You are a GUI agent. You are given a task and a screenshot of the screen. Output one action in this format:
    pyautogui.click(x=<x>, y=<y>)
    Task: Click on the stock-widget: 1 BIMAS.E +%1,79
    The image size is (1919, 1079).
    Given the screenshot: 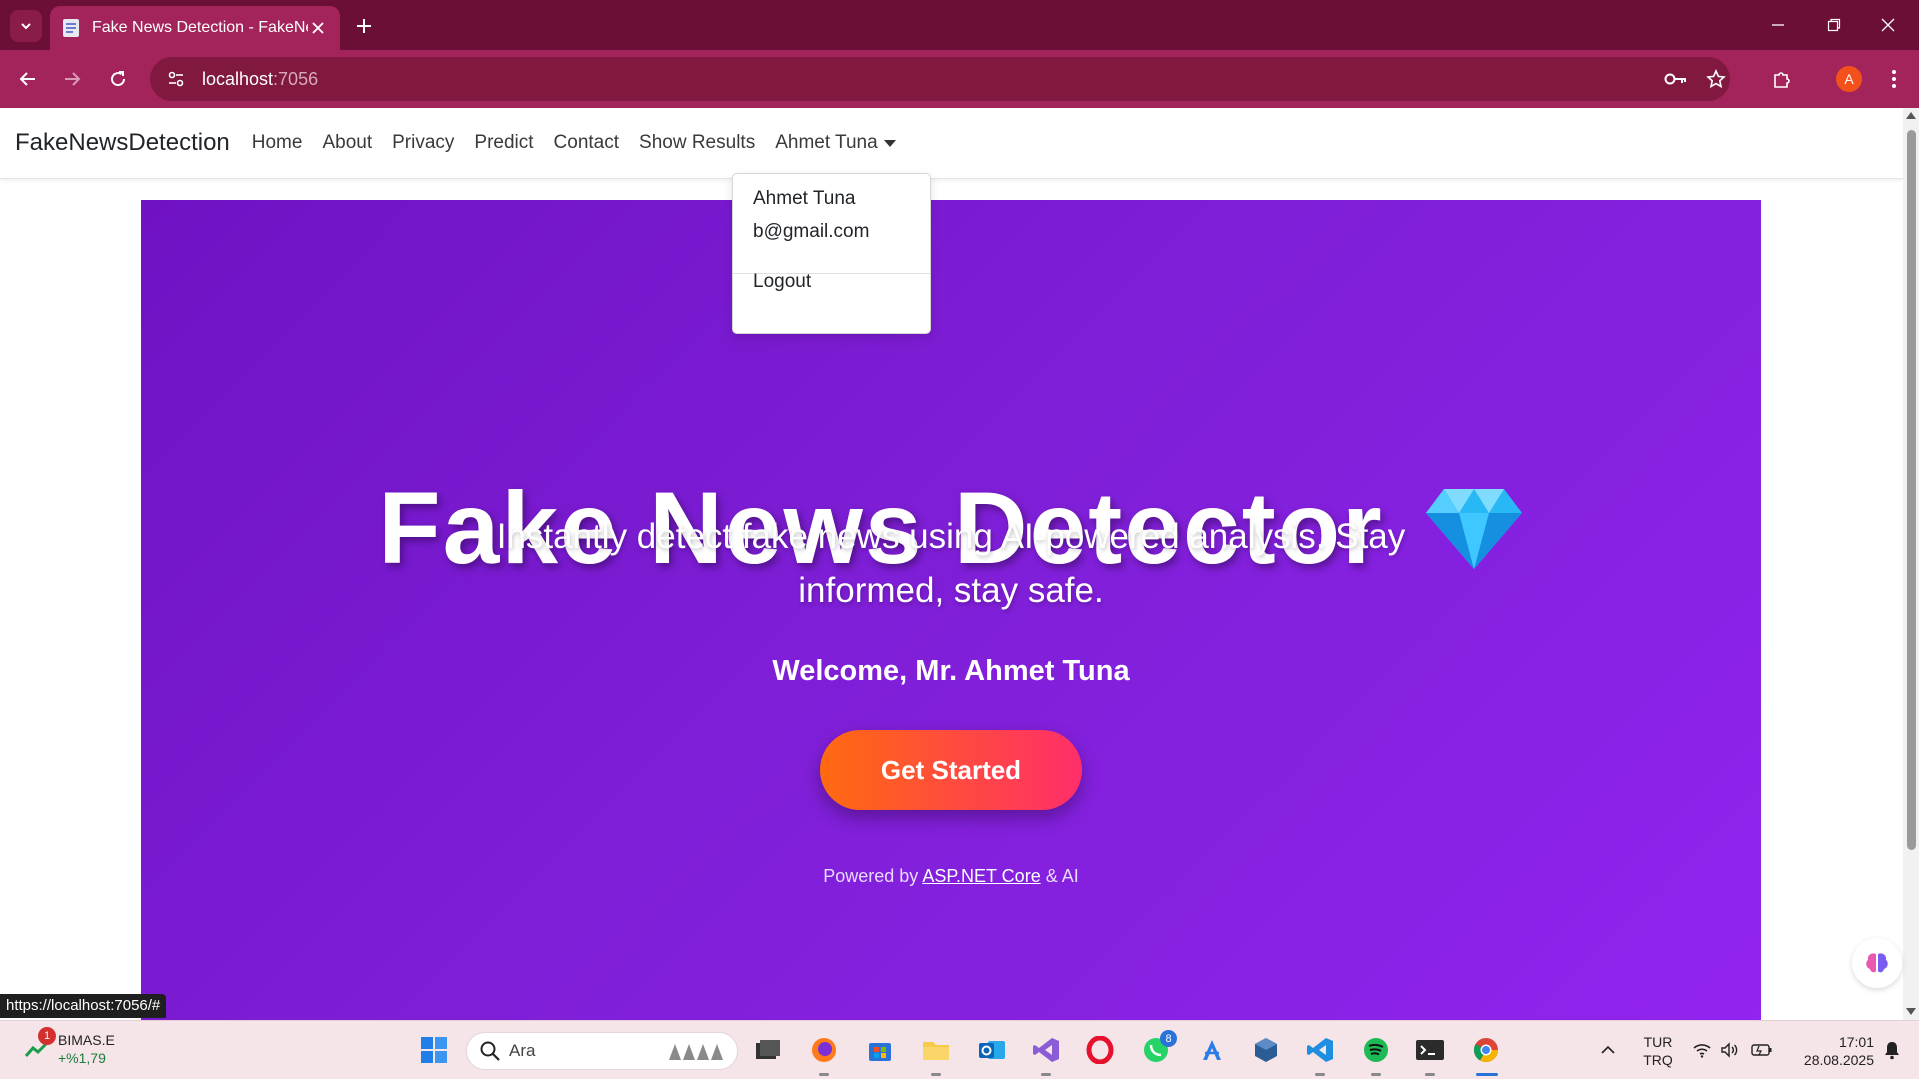 What is the action you would take?
    pyautogui.click(x=69, y=1047)
    